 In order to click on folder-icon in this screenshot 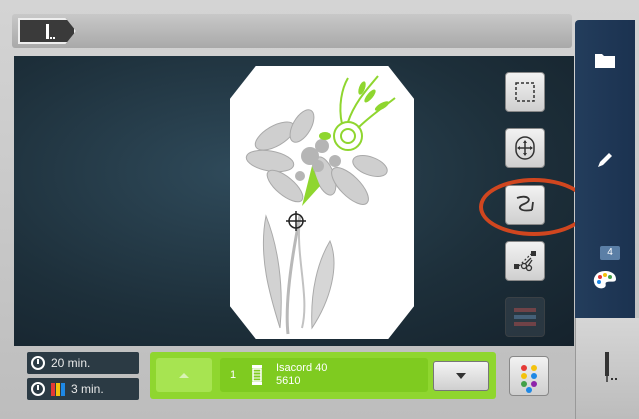, I will do `click(605, 61)`.